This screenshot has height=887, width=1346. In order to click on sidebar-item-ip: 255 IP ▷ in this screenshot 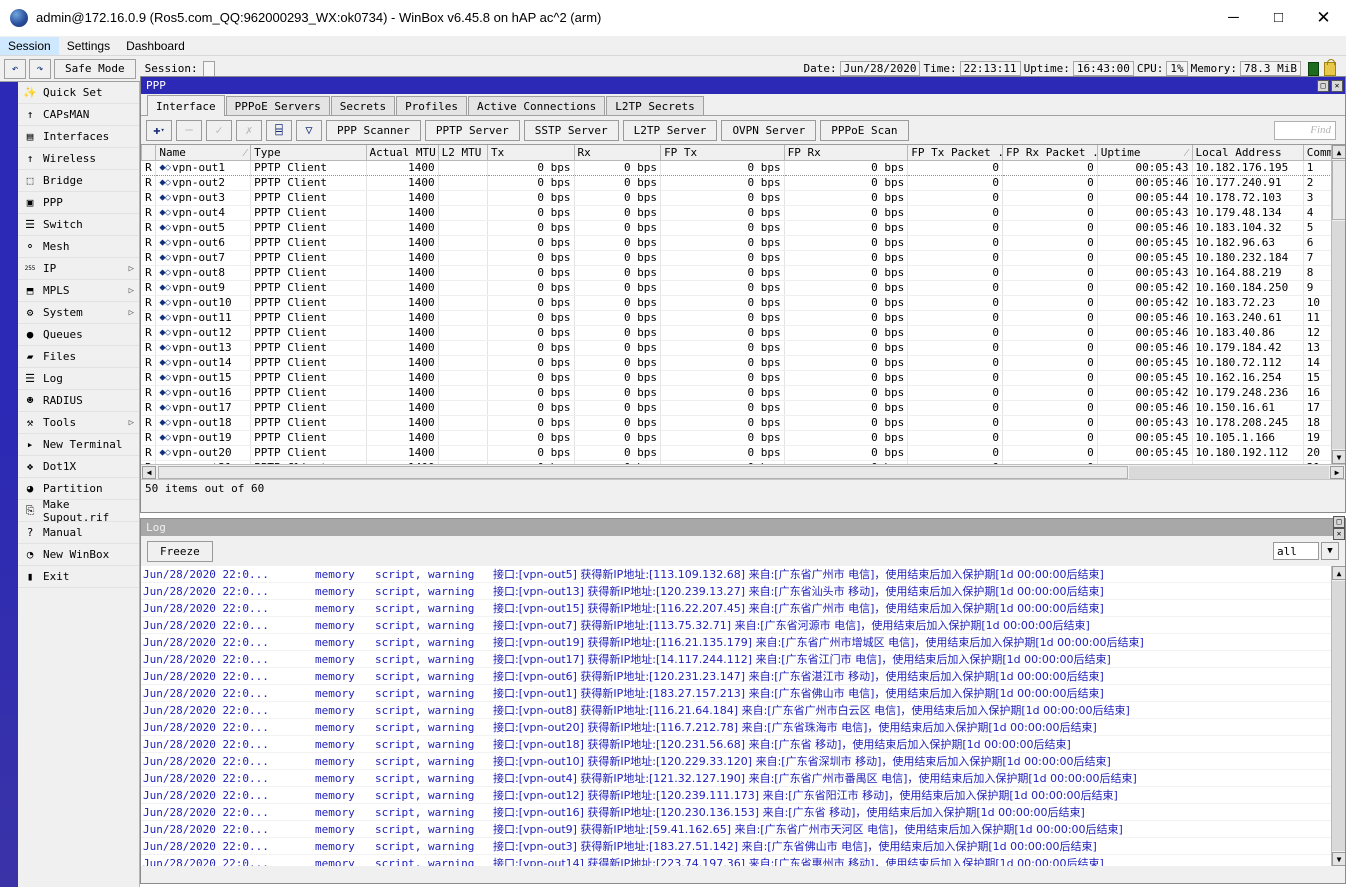, I will do `click(78, 269)`.